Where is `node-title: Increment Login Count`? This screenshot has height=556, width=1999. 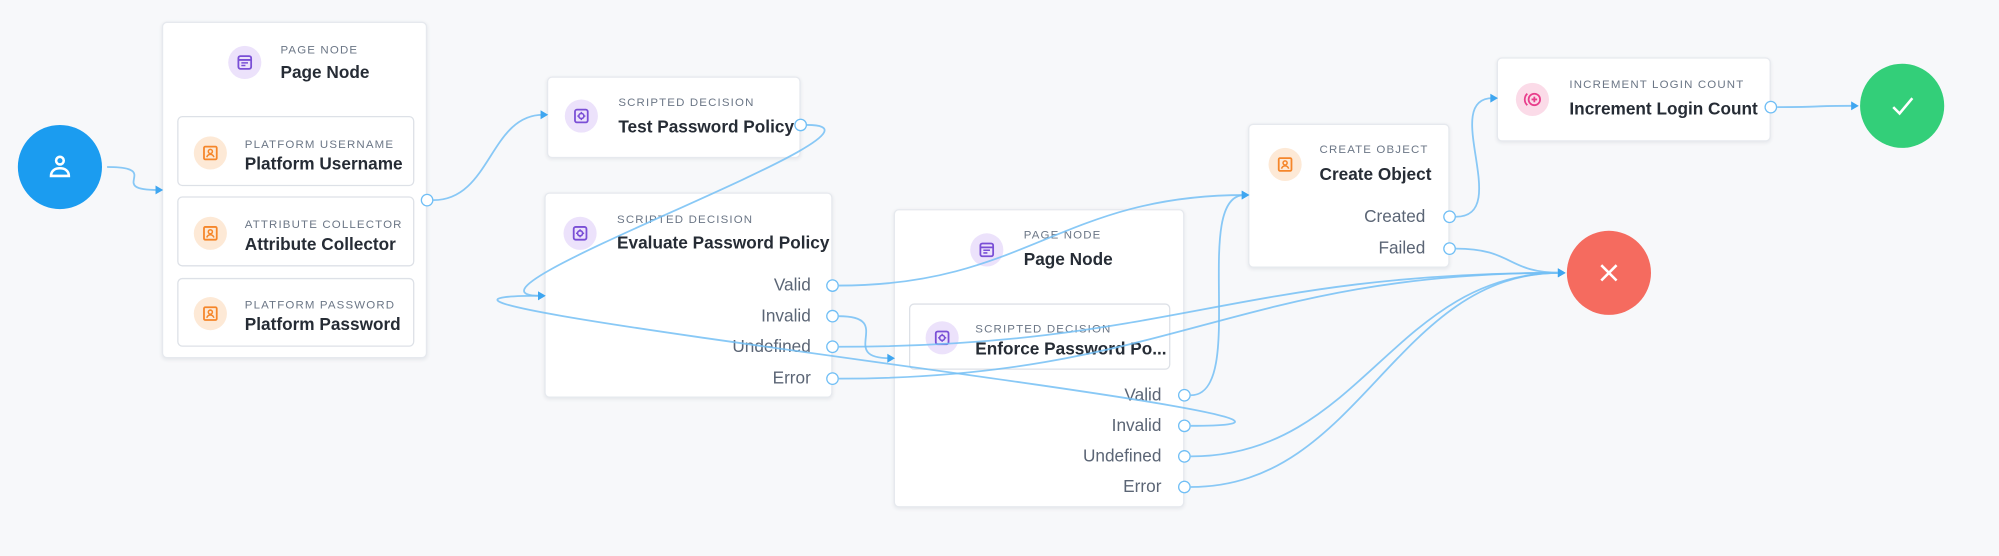 node-title: Increment Login Count is located at coordinates (1663, 109).